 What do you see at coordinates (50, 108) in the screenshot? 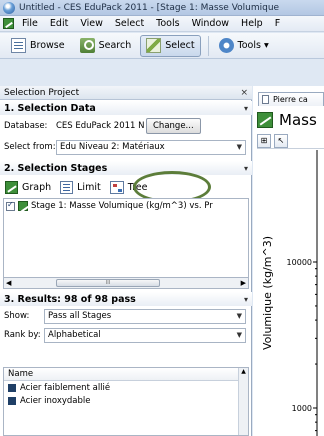
I see `section-selection-data-heading: 1. Selection Data` at bounding box center [50, 108].